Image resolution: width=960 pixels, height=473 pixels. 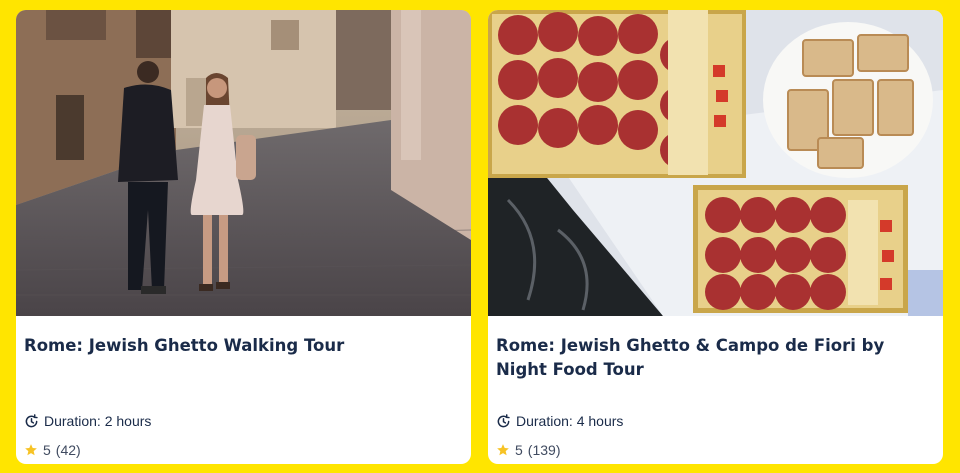 I want to click on rating-info: 5 (139), so click(x=528, y=450).